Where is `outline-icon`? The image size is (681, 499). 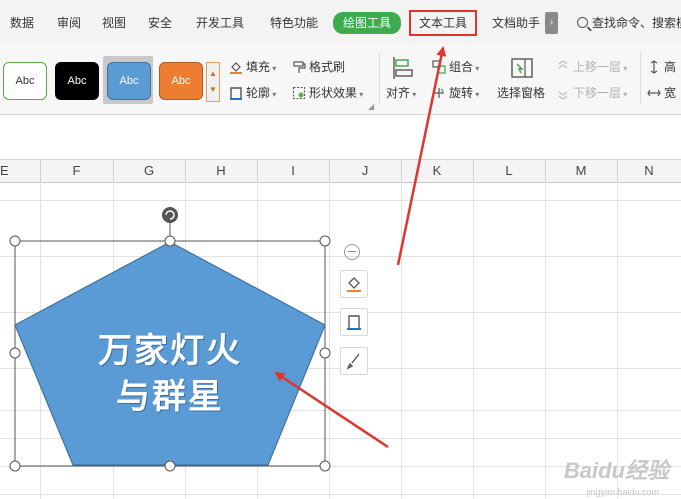 outline-icon is located at coordinates (354, 322).